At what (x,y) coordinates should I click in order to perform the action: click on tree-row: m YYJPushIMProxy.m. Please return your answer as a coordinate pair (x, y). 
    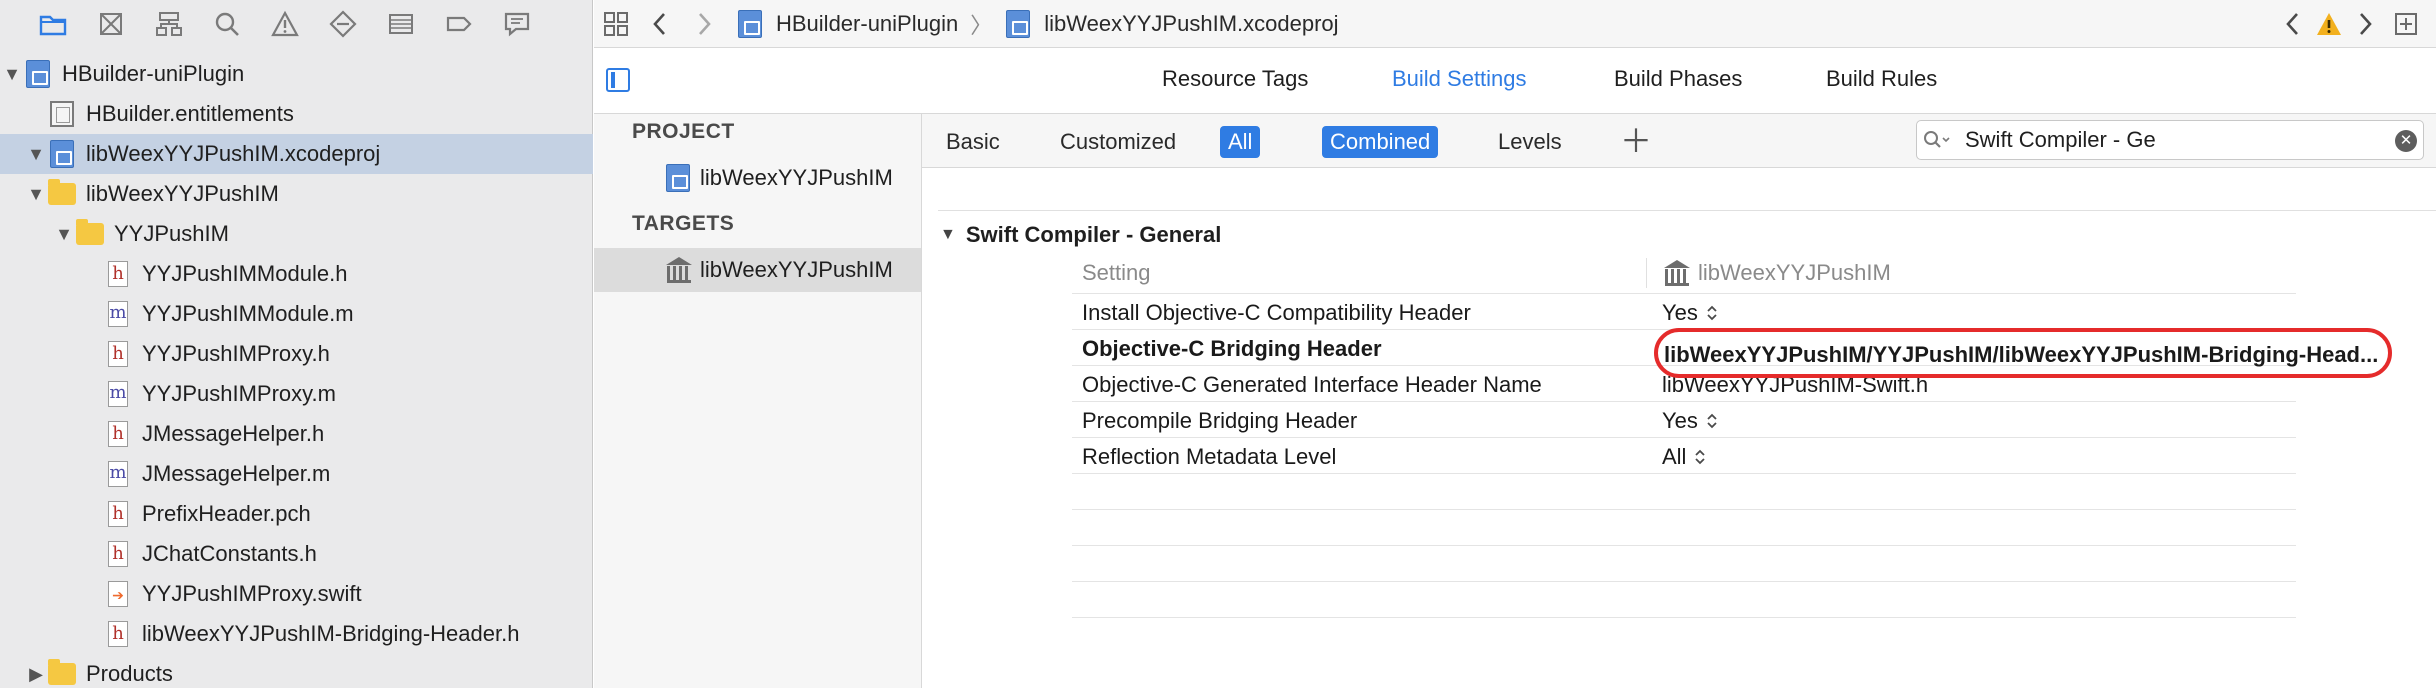
    Looking at the image, I should click on (296, 394).